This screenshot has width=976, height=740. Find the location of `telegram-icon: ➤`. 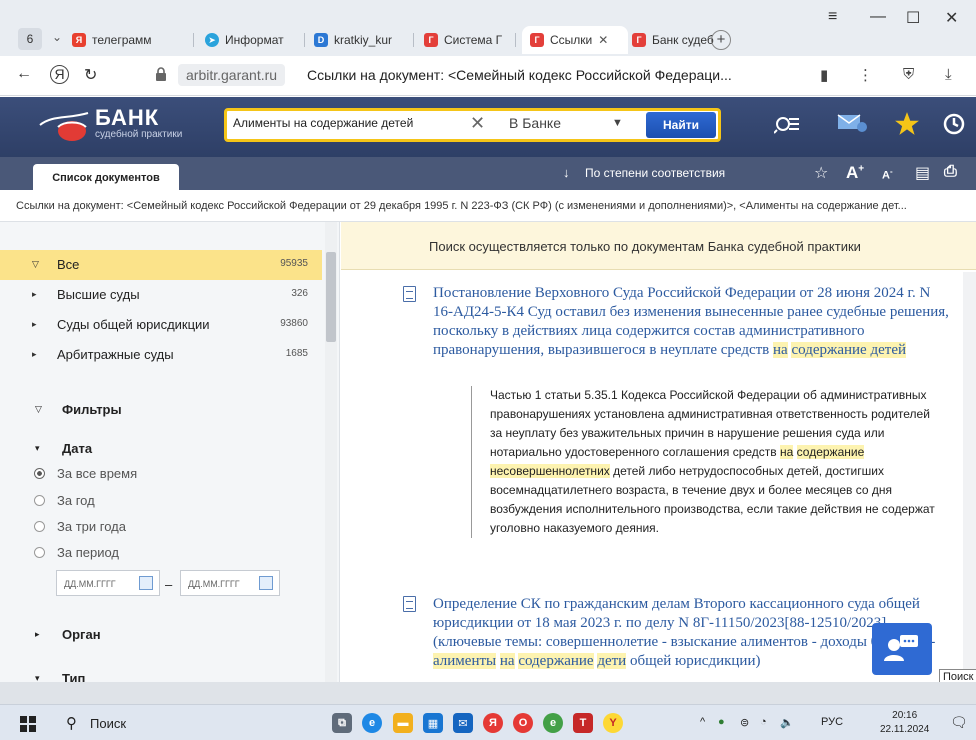

telegram-icon: ➤ is located at coordinates (212, 40).